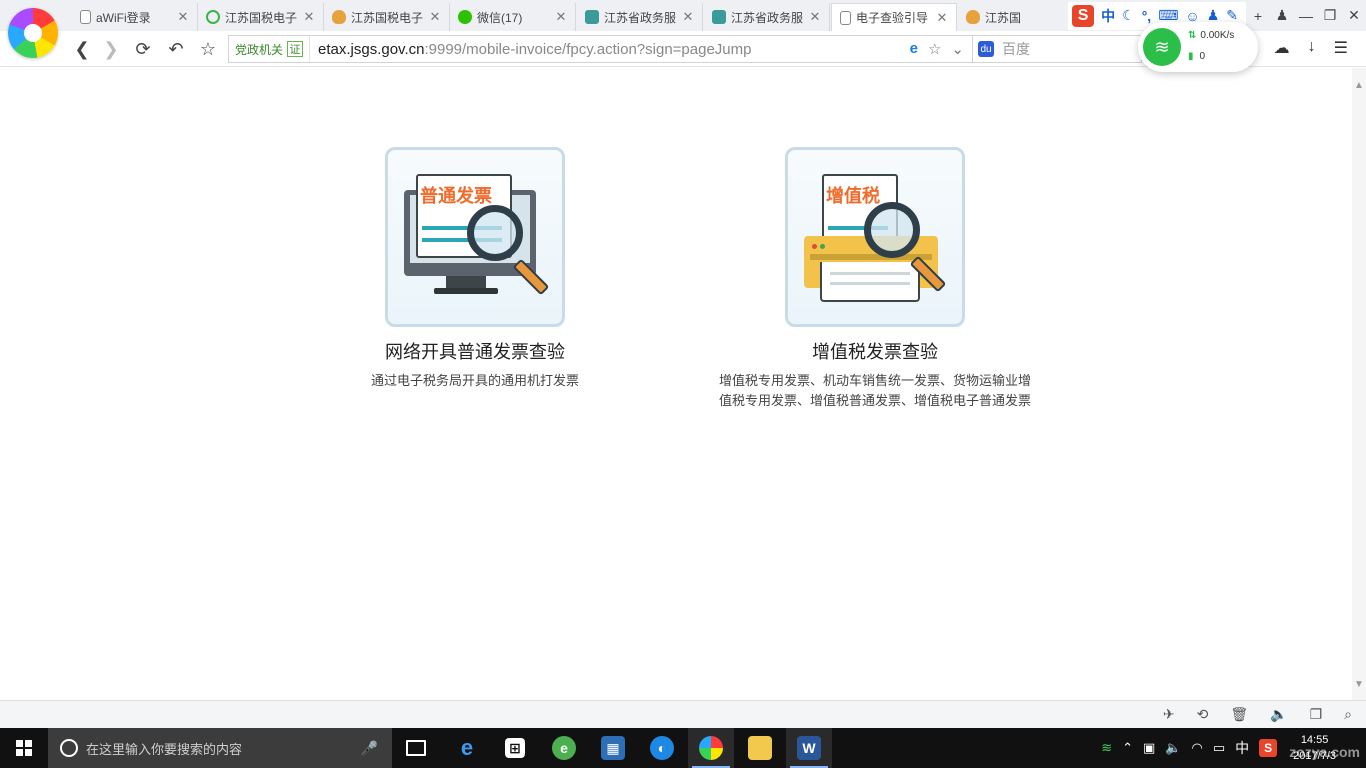 This screenshot has width=1366, height=768. I want to click on close-window-icon: ✕, so click(1354, 15).